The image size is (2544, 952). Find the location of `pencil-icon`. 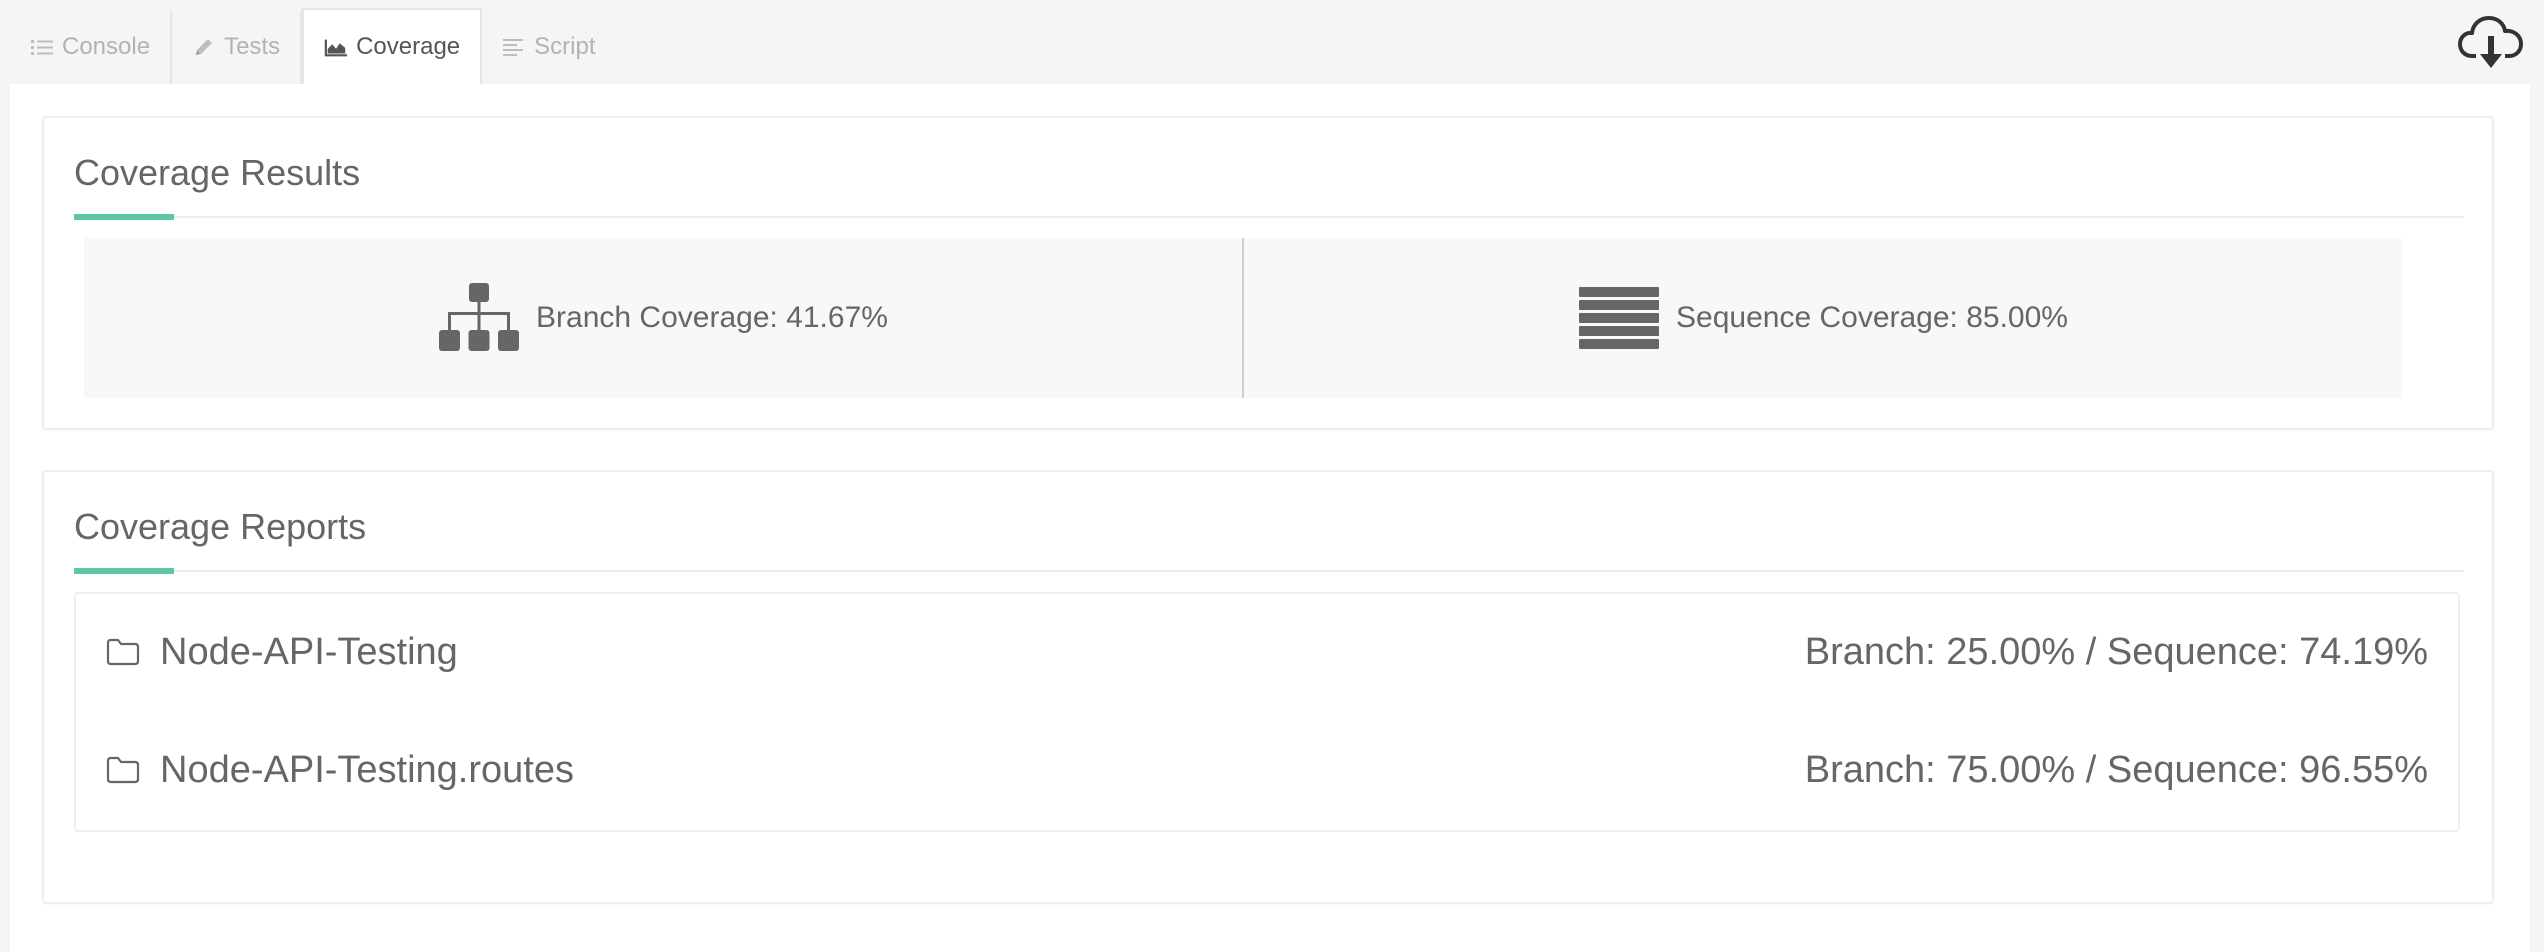

pencil-icon is located at coordinates (204, 47).